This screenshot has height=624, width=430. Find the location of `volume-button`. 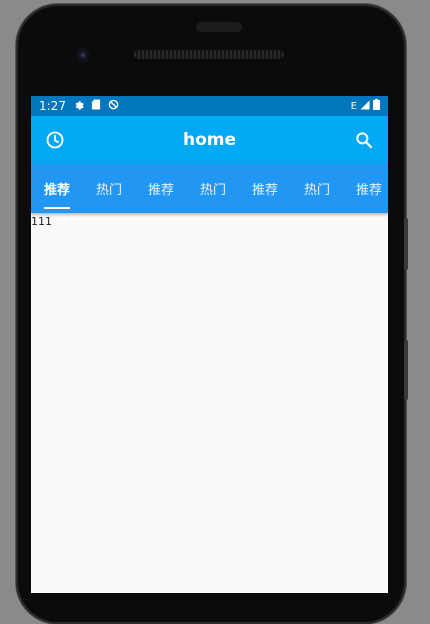

volume-button is located at coordinates (406, 244).